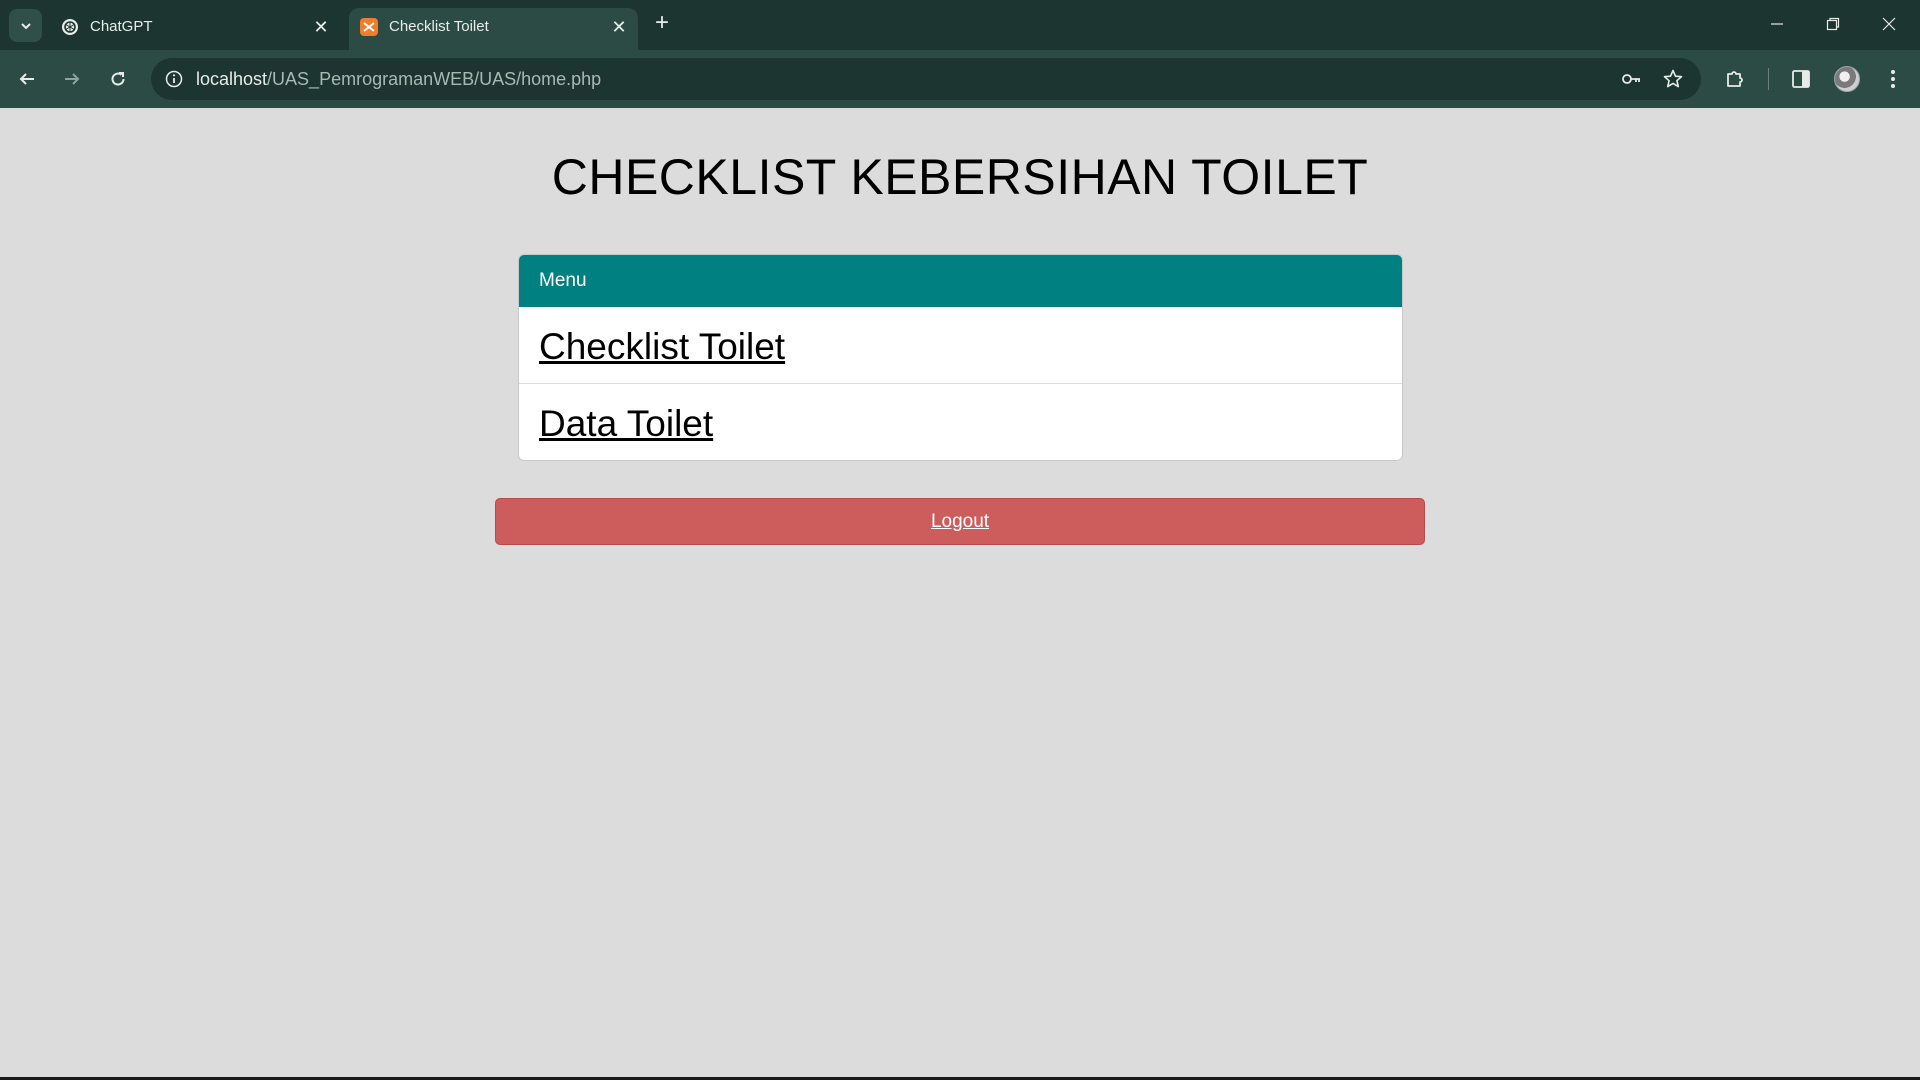 Image resolution: width=1920 pixels, height=1080 pixels. Describe the element at coordinates (118, 79) in the screenshot. I see `reload-icon` at that location.